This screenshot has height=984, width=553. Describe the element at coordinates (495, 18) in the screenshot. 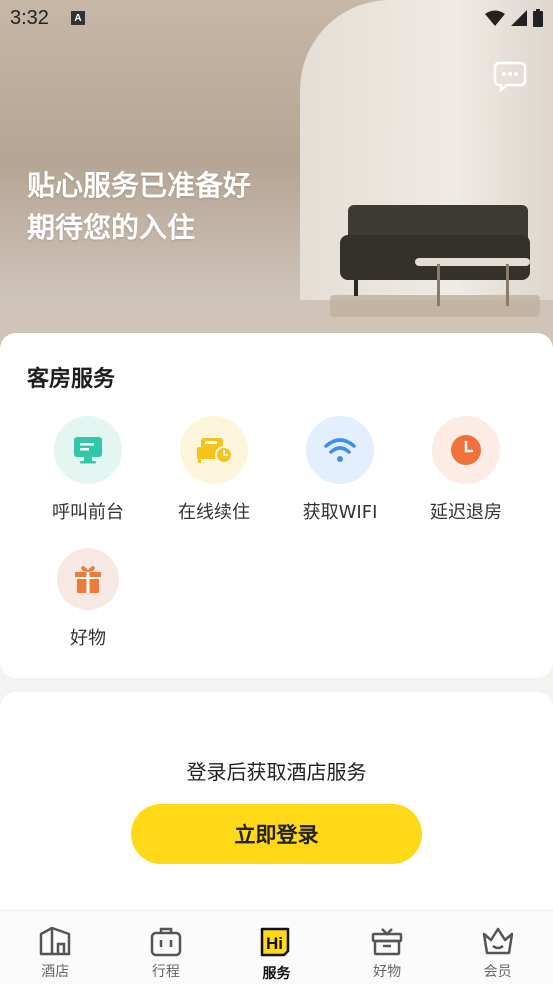

I see `wifi-signal-icon` at that location.